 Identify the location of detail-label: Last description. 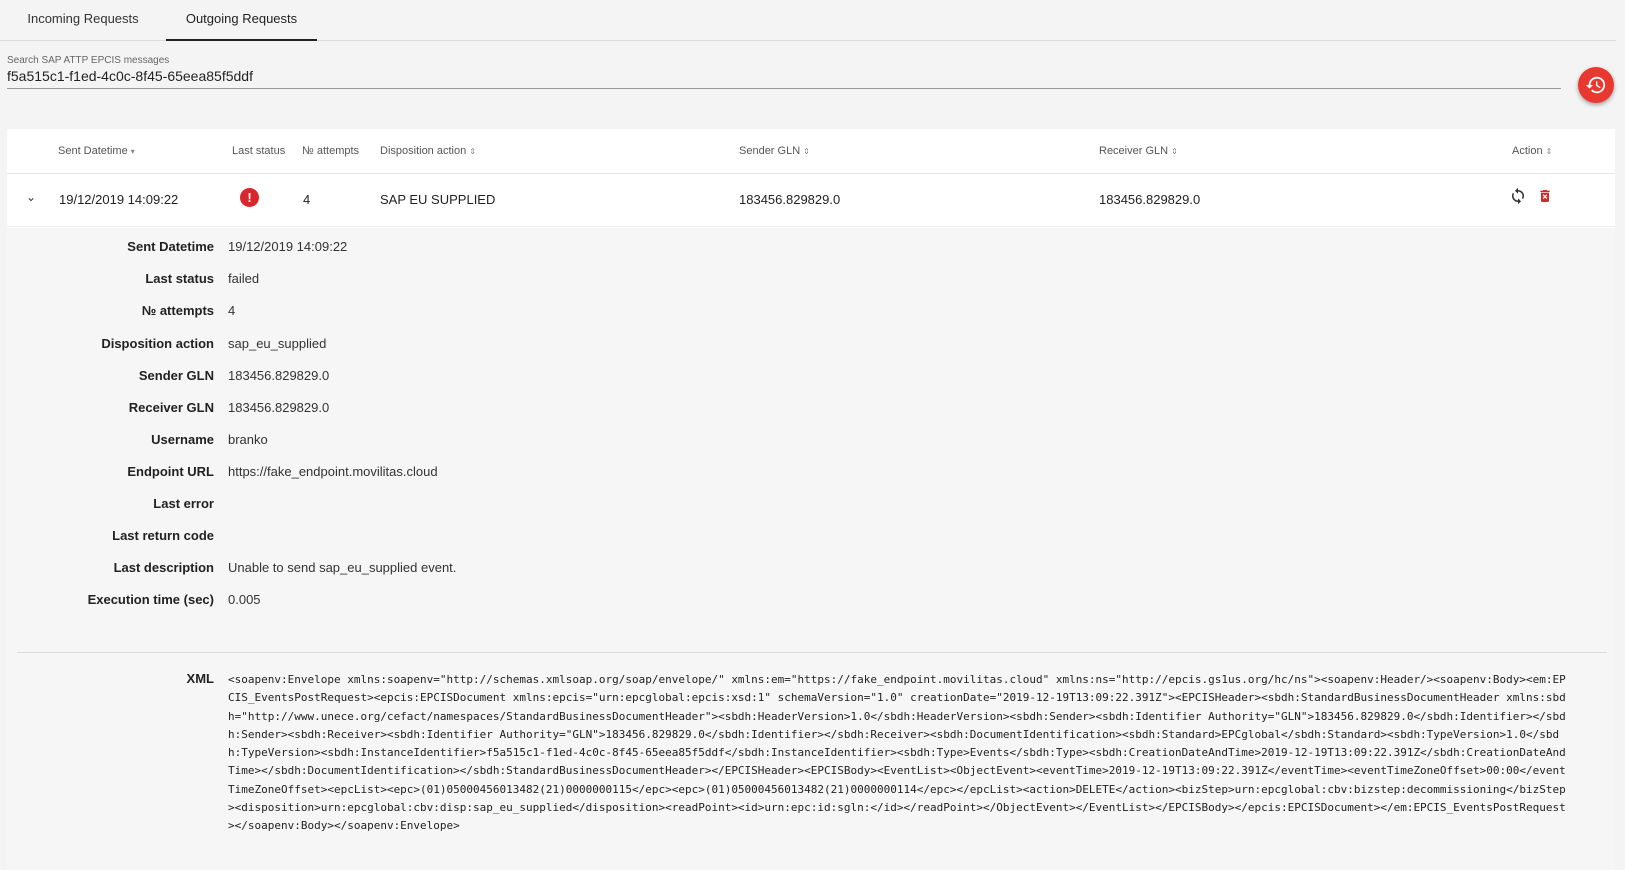
(163, 567).